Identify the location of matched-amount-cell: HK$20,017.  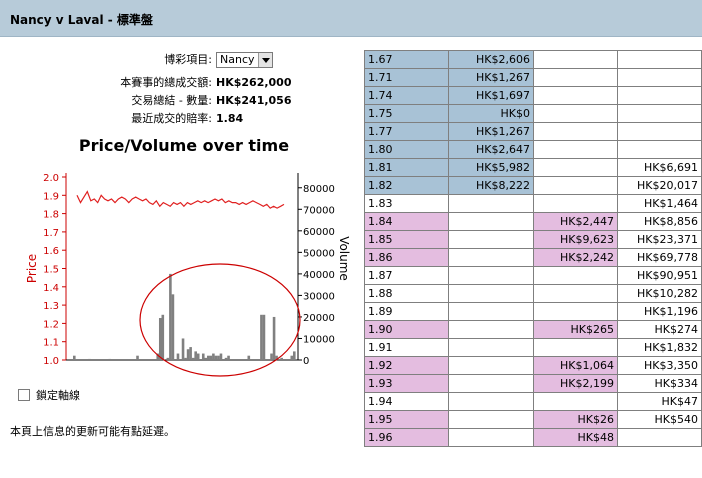
(659, 185).